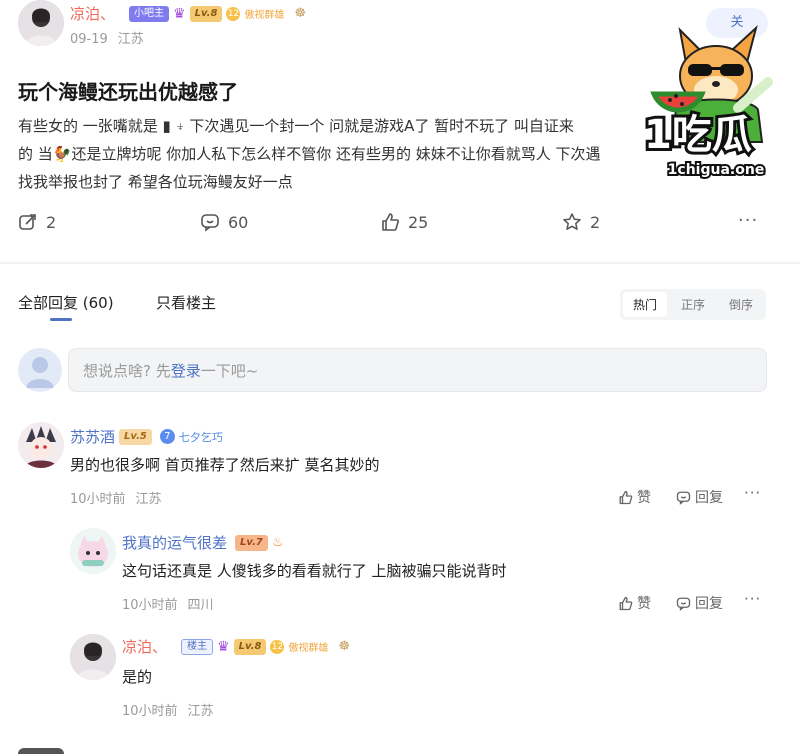 The height and width of the screenshot is (754, 800). What do you see at coordinates (66, 303) in the screenshot?
I see `tab-all-replies: 全部回复 (60)` at bounding box center [66, 303].